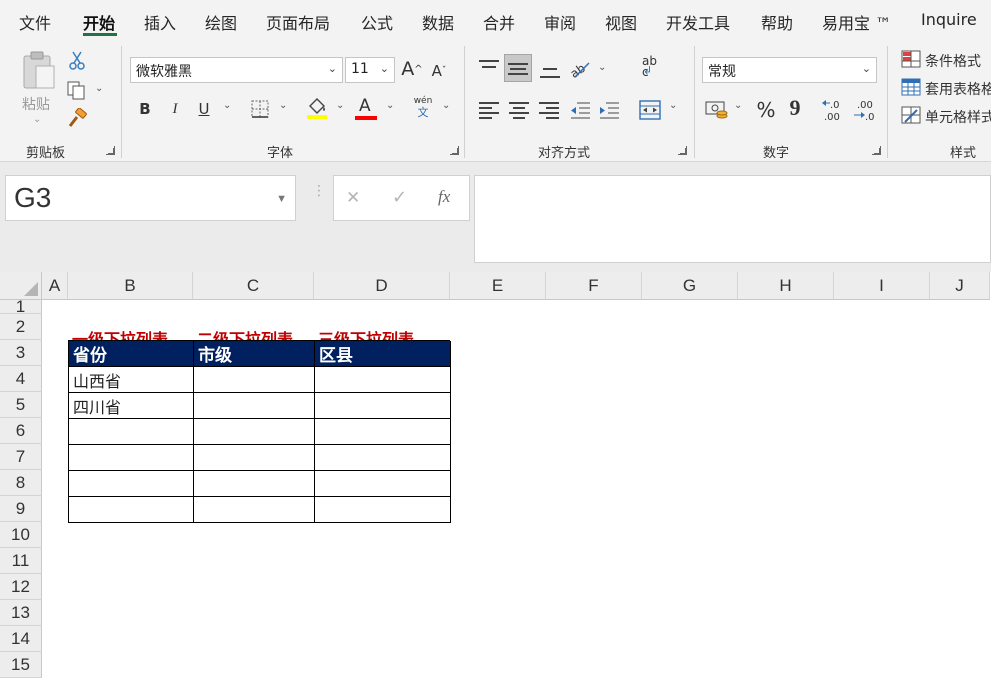 Image resolution: width=991 pixels, height=692 pixels. I want to click on clipboard-launcher-icon, so click(110, 150).